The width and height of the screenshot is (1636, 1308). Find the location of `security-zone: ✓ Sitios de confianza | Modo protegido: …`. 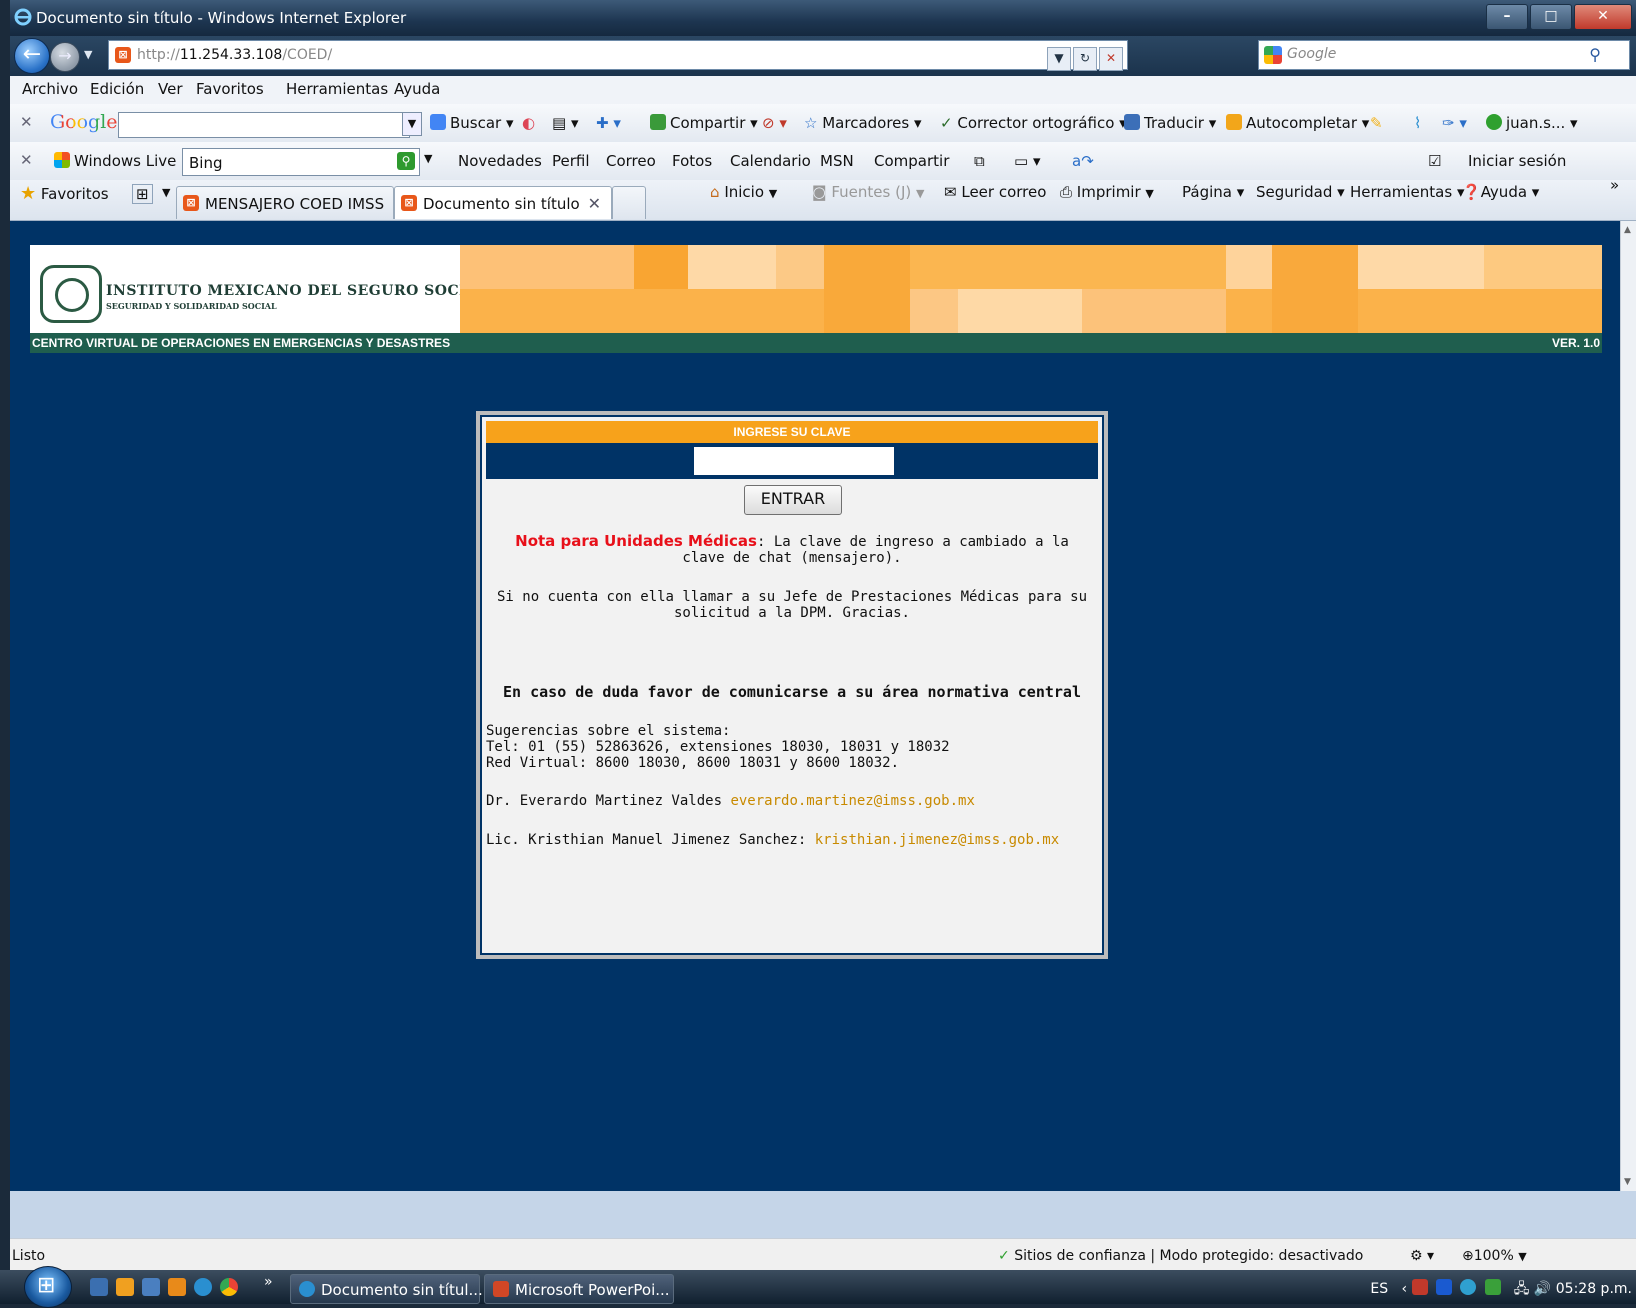

security-zone: ✓ Sitios de confianza | Modo protegido: … is located at coordinates (1180, 1256).